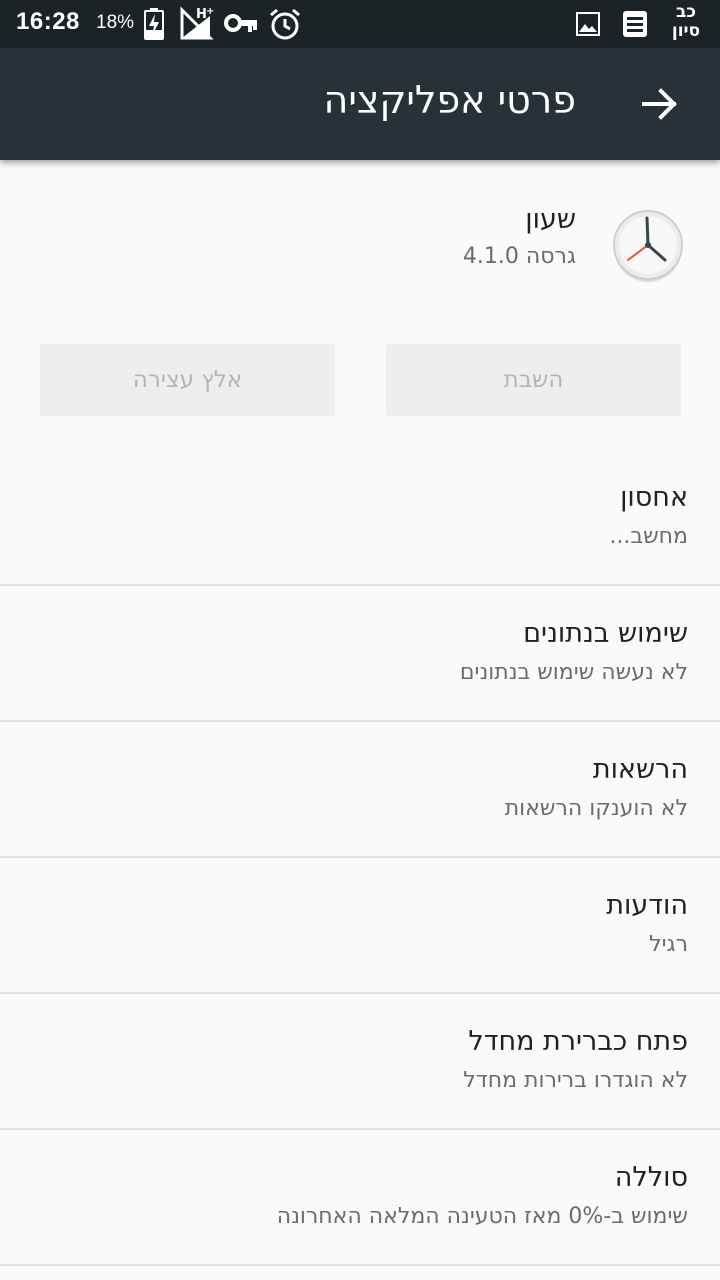  I want to click on battery-percent: 18%, so click(115, 22).